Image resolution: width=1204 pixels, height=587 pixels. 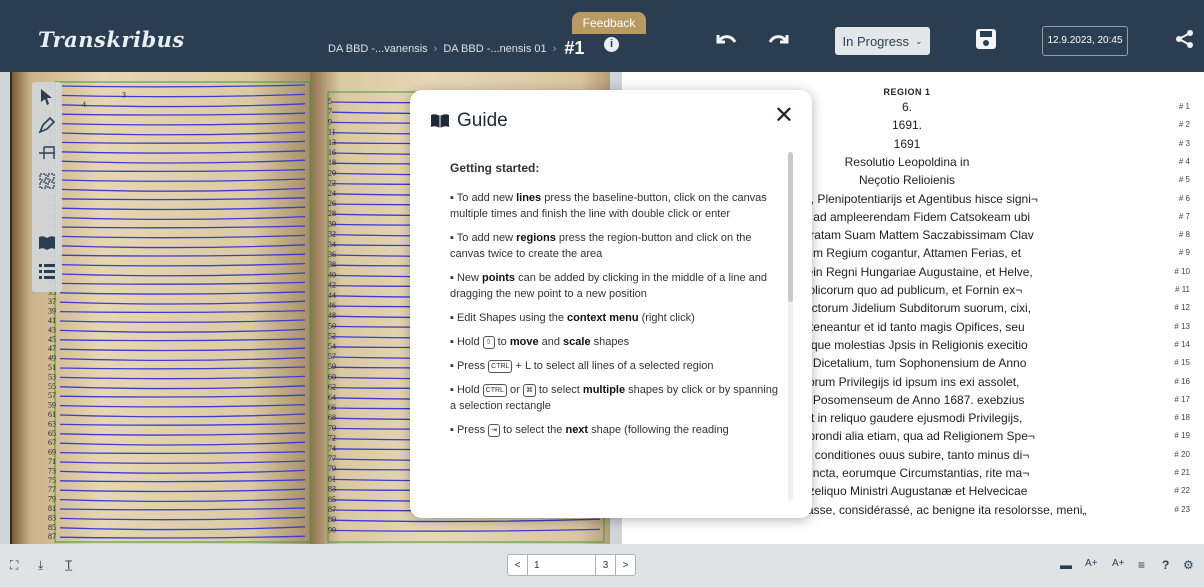 What do you see at coordinates (332, 244) in the screenshot?
I see `line-label: 34` at bounding box center [332, 244].